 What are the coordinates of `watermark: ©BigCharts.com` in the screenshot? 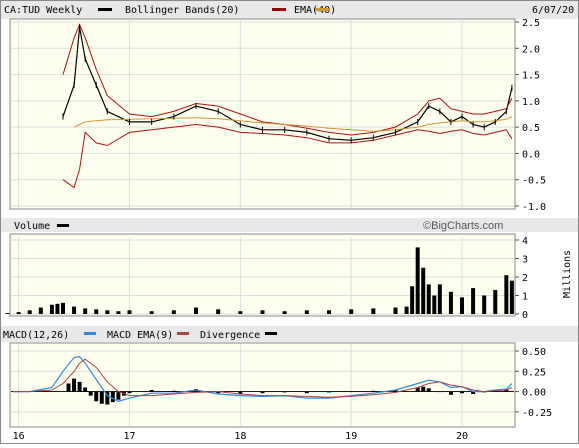 It's located at (463, 226).